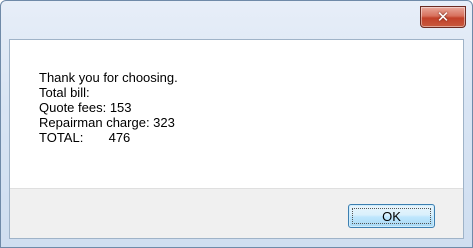  I want to click on ok-button-label: OK, so click(391, 216).